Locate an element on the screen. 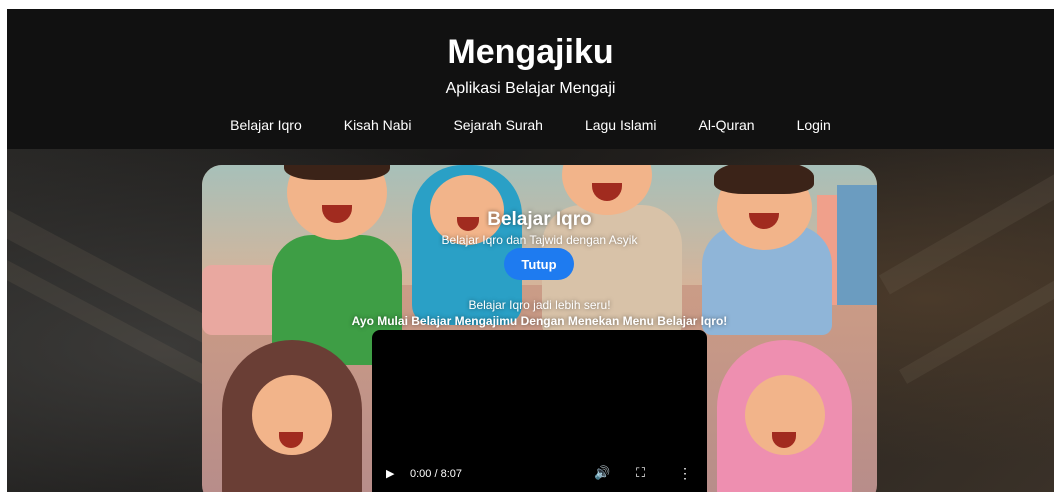 The image size is (1059, 492). app-subtitle: Aplikasi Belajar Mengaji is located at coordinates (530, 88).